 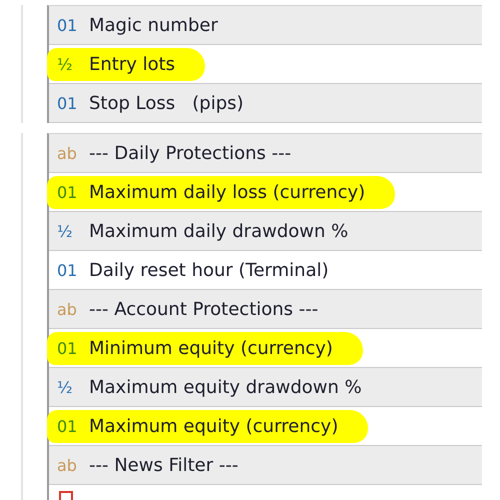 I want to click on parameter-row: ab --- Account Protections ---, so click(x=265, y=309).